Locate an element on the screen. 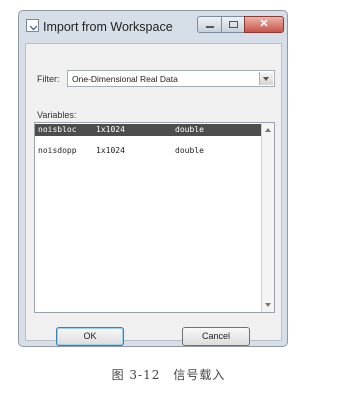  scroll-up-icon is located at coordinates (268, 130).